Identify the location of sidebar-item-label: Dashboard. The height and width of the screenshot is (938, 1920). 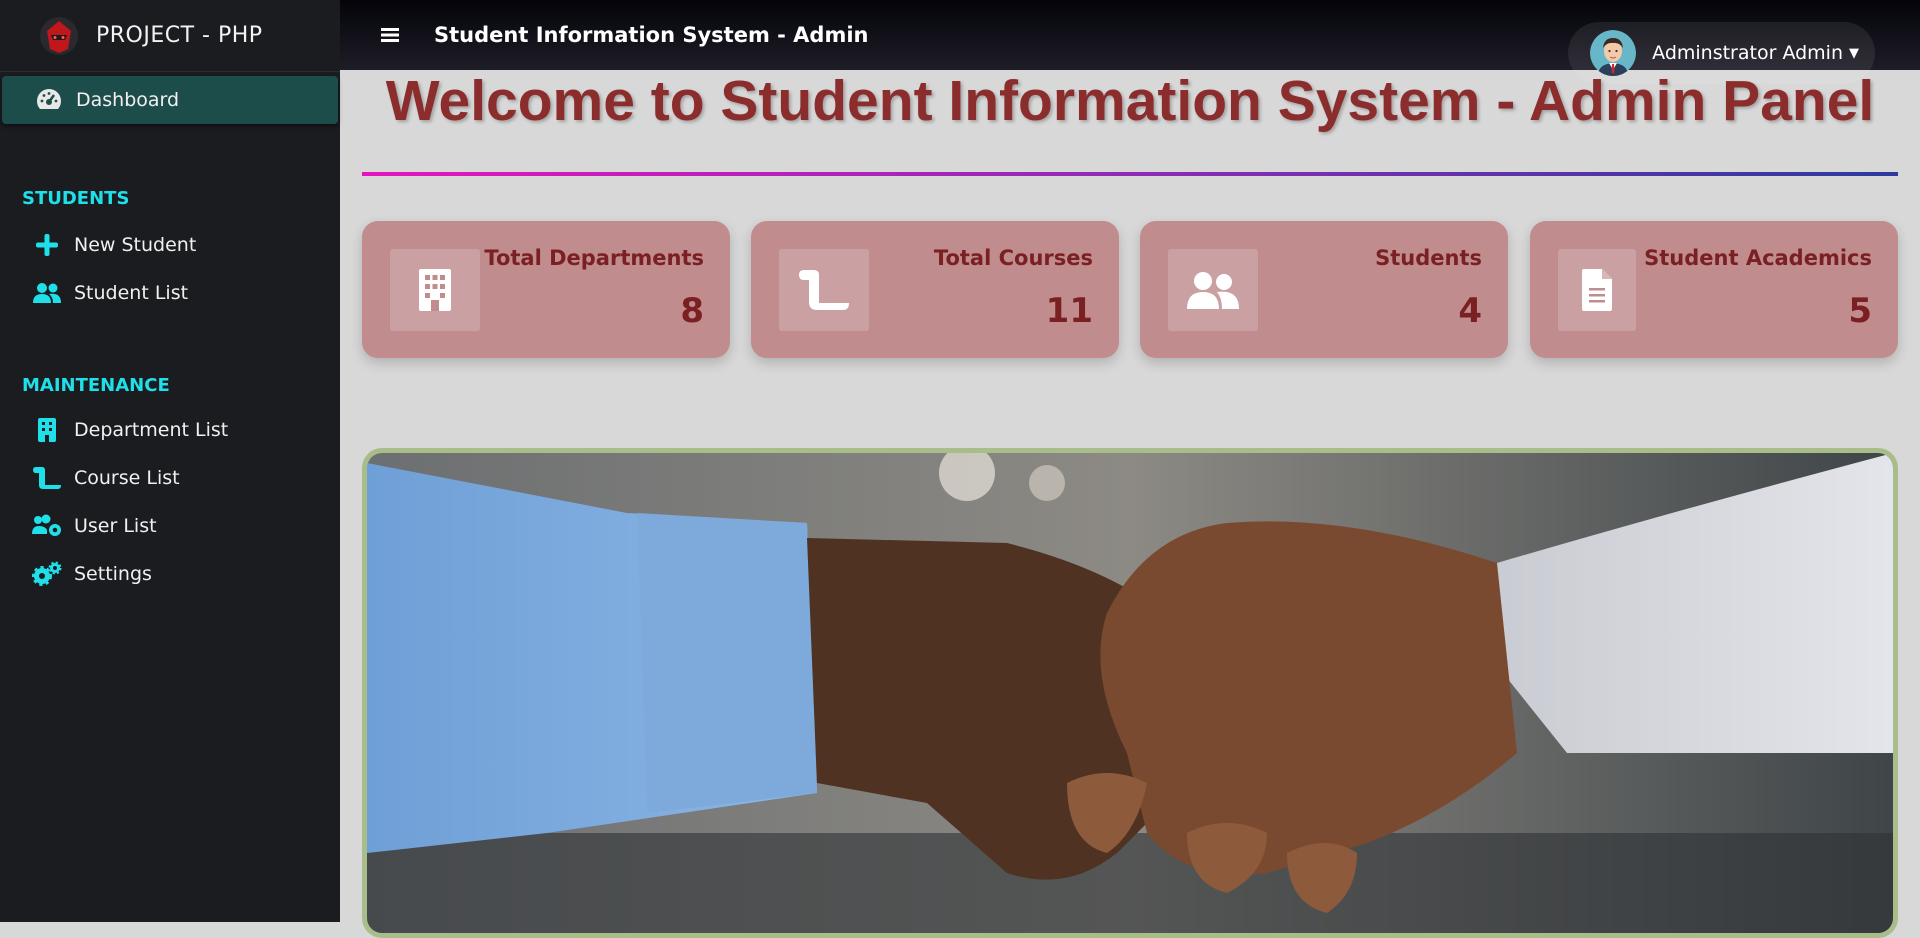
(128, 100).